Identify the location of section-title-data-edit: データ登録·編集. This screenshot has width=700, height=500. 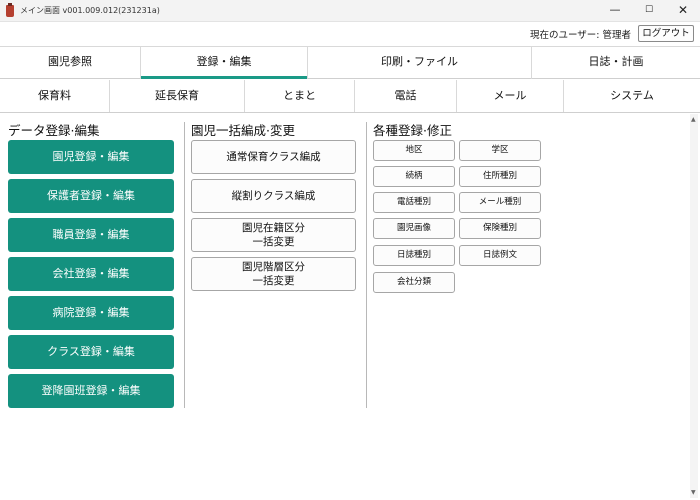
(54, 130).